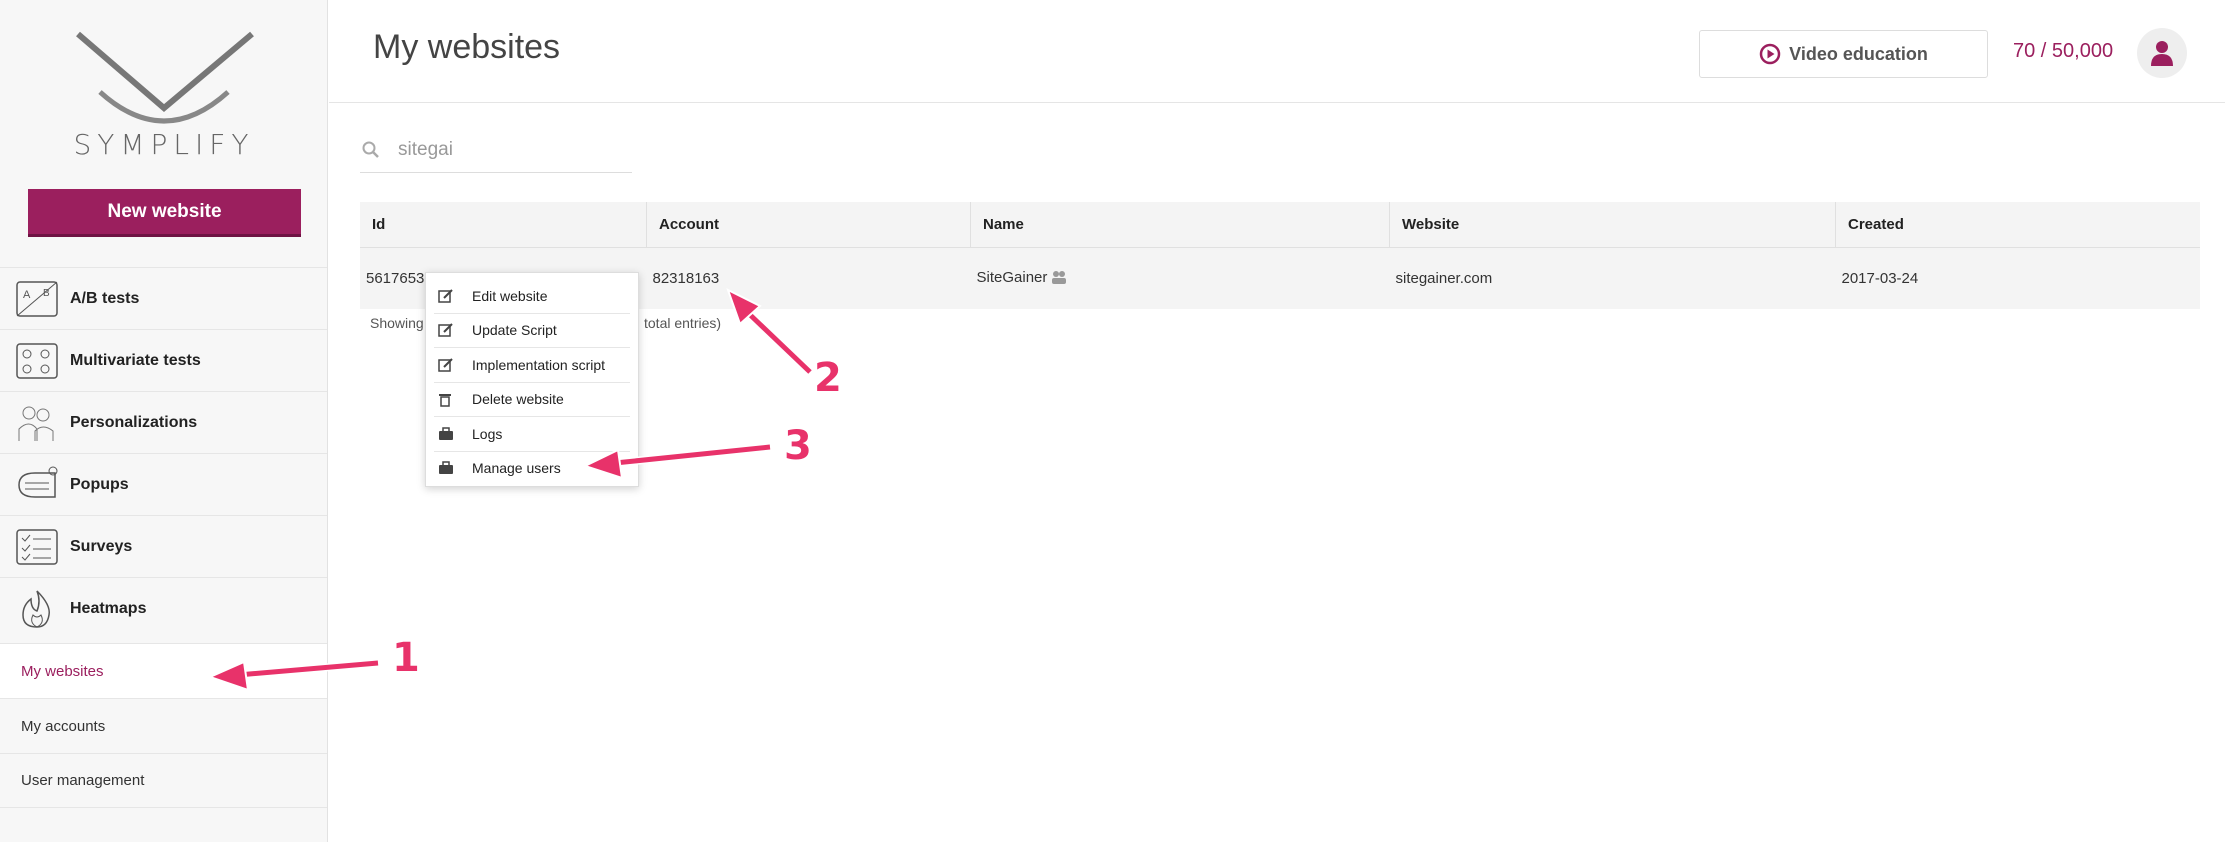 The width and height of the screenshot is (2225, 842). I want to click on annotation-number-2: 2, so click(828, 378).